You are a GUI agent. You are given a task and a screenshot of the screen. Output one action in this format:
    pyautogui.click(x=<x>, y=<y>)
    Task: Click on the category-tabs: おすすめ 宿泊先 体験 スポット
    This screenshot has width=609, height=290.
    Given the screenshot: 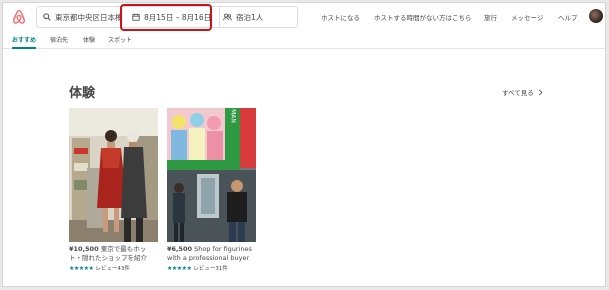 What is the action you would take?
    pyautogui.click(x=304, y=41)
    